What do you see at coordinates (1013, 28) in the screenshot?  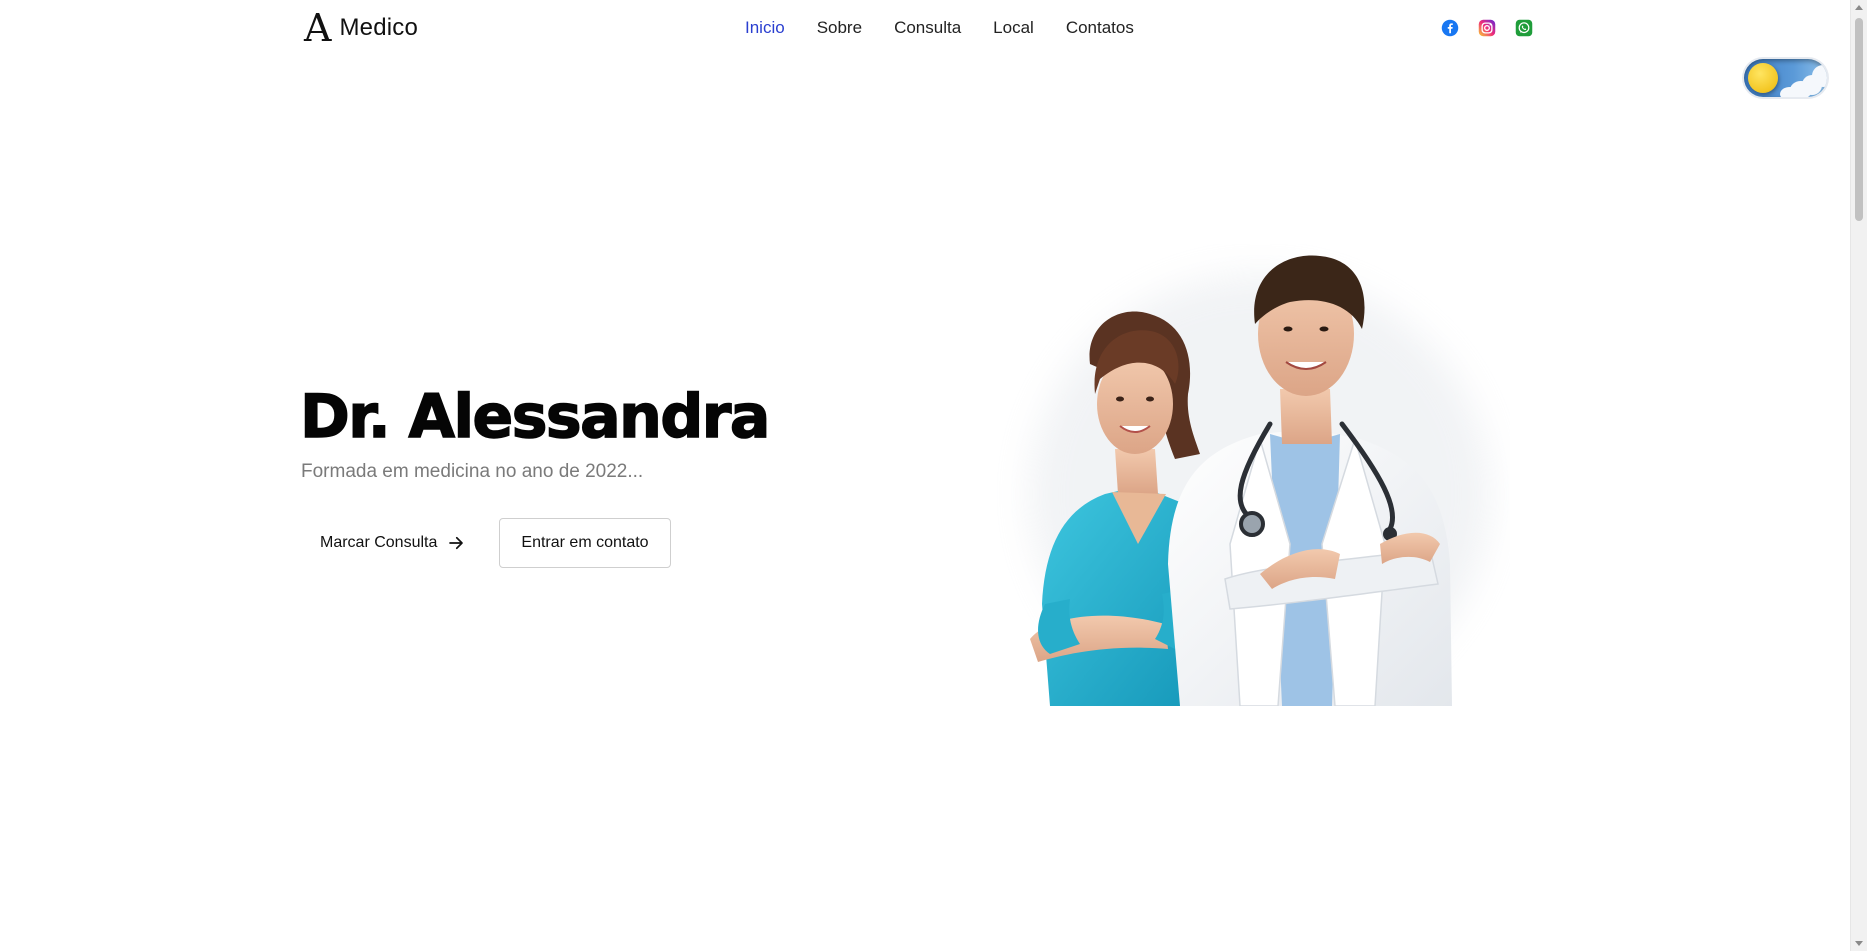 I see `nav-link-local: Local` at bounding box center [1013, 28].